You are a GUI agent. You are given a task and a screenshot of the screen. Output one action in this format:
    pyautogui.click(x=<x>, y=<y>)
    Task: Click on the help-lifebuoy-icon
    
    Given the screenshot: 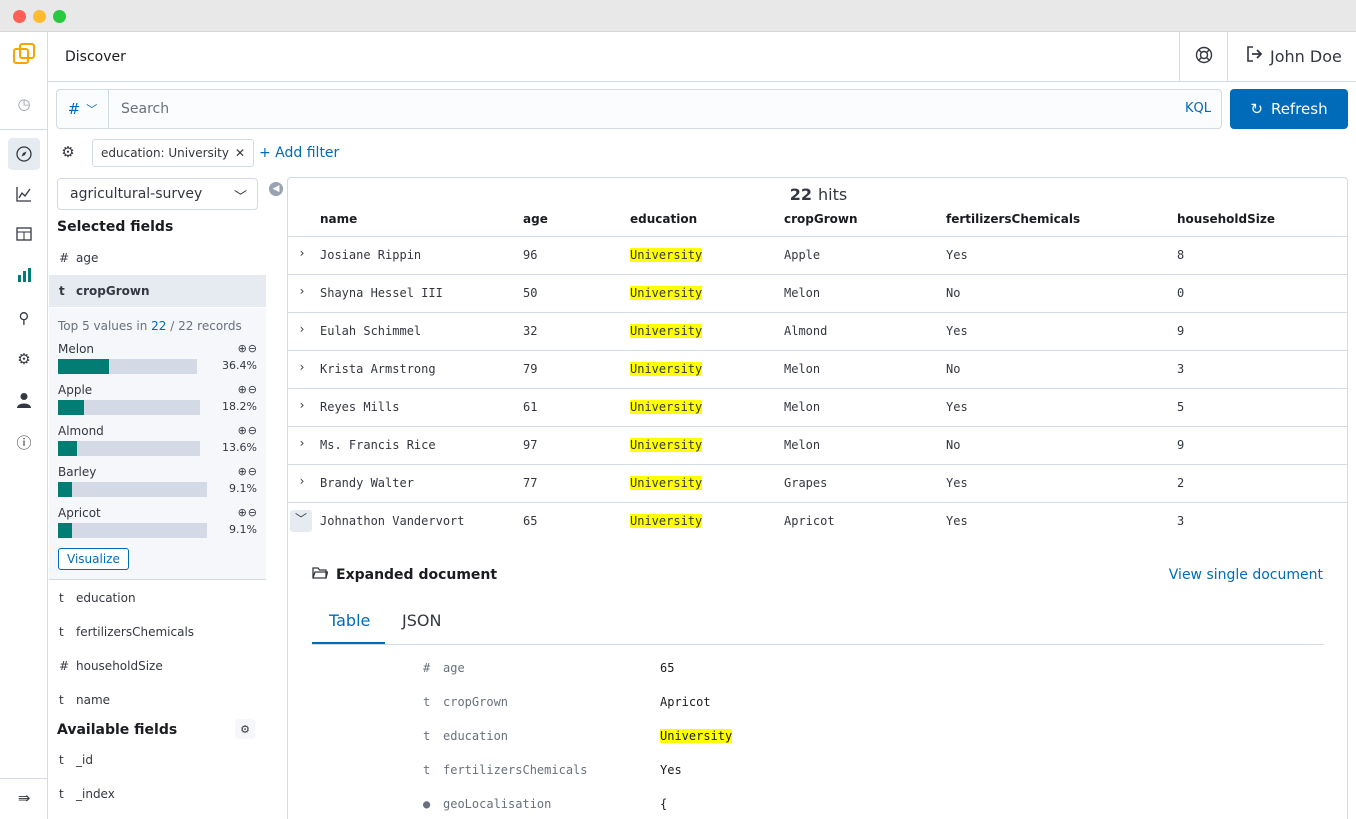 What is the action you would take?
    pyautogui.click(x=1204, y=56)
    